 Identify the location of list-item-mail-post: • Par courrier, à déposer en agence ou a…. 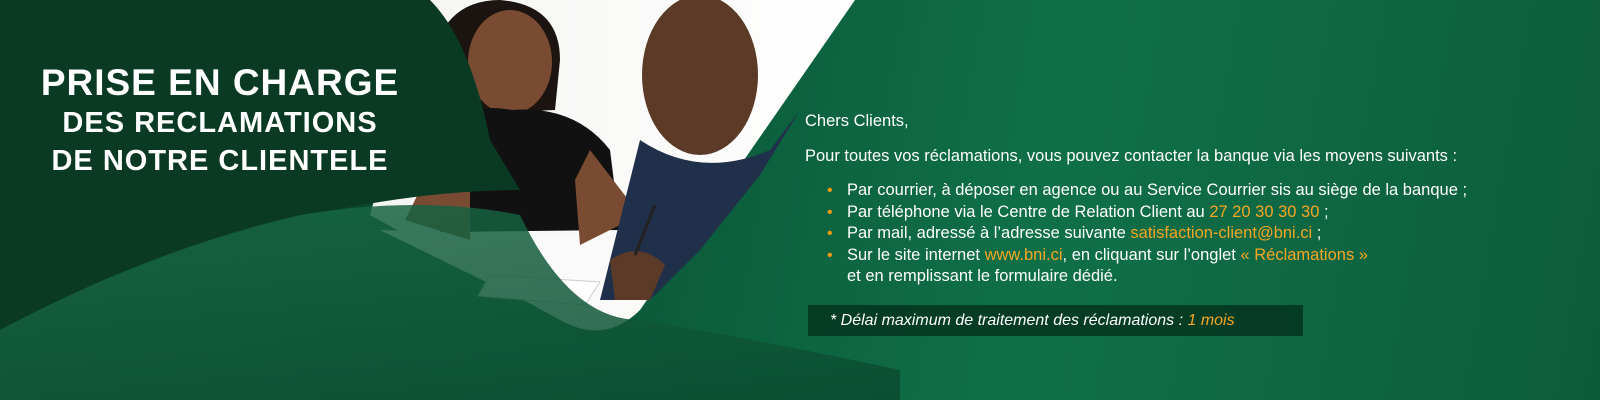
(1201, 191).